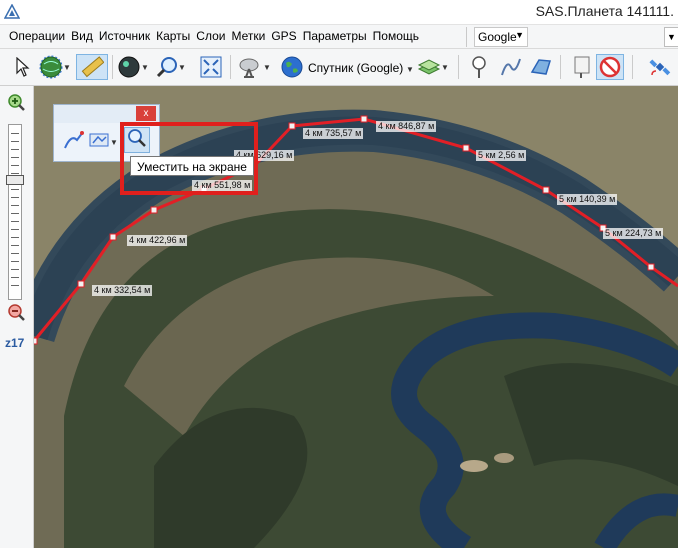  I want to click on gps-button, so click(660, 67).